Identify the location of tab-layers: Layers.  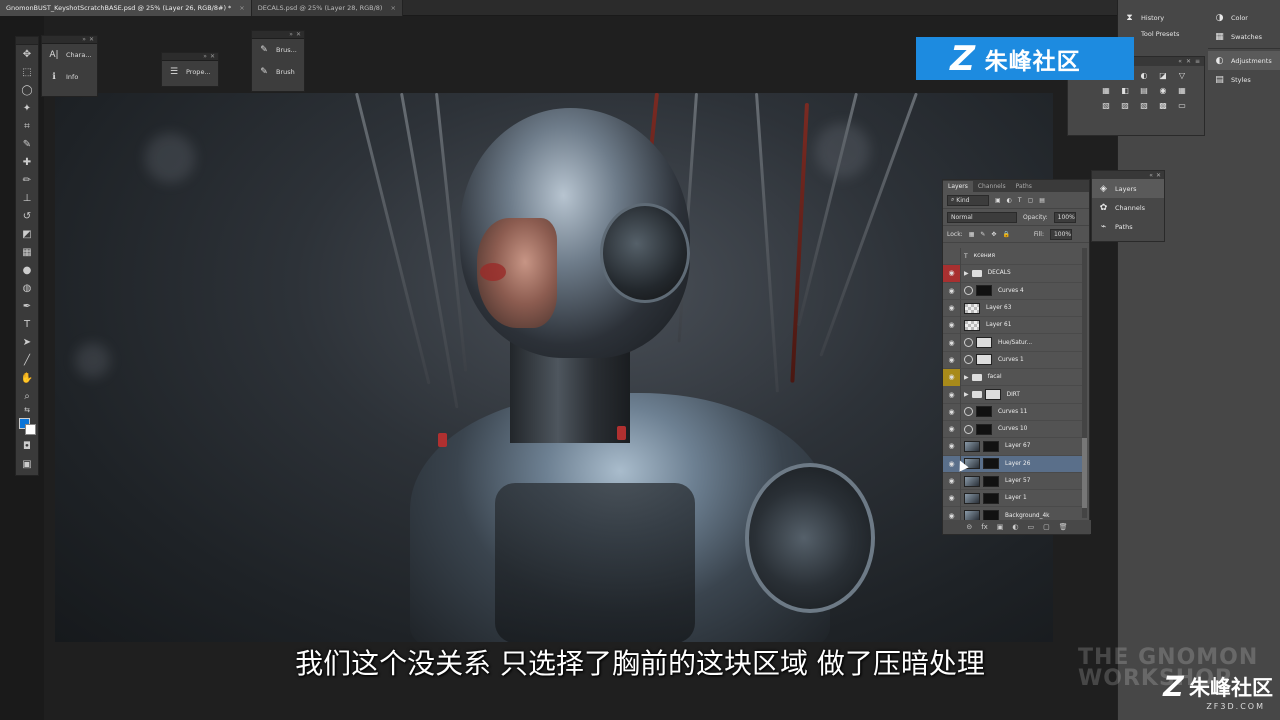
(958, 186).